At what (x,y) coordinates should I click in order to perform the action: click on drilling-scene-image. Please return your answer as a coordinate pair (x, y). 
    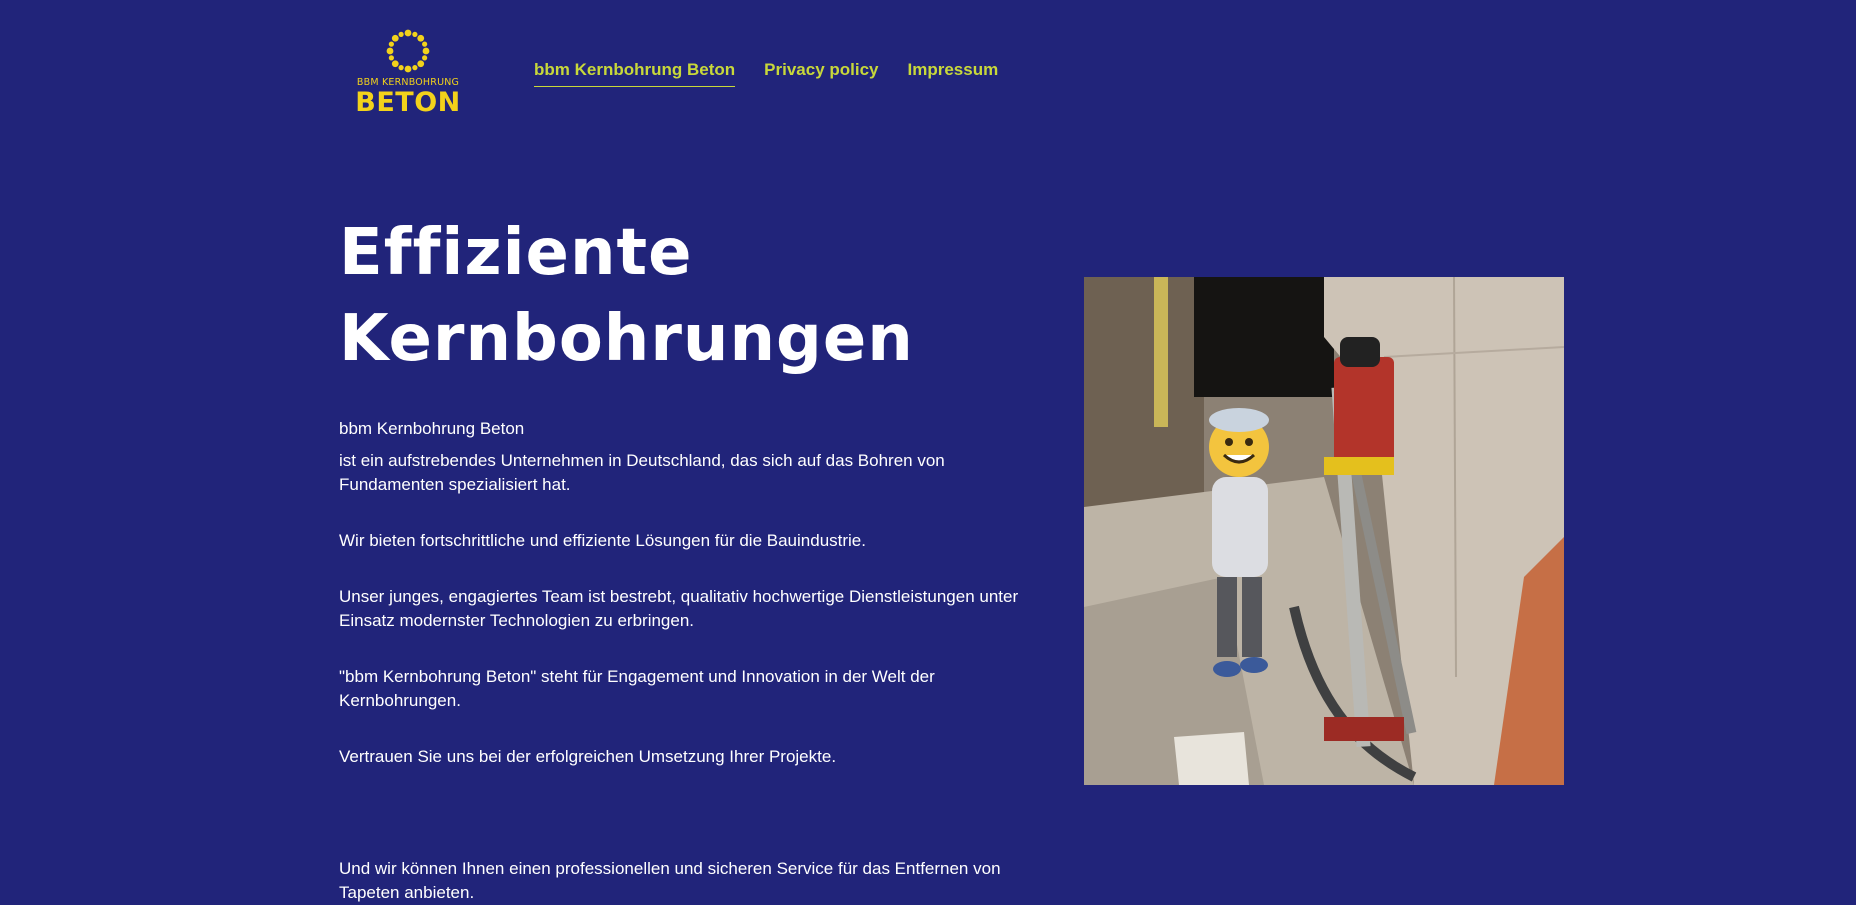
    Looking at the image, I should click on (1324, 531).